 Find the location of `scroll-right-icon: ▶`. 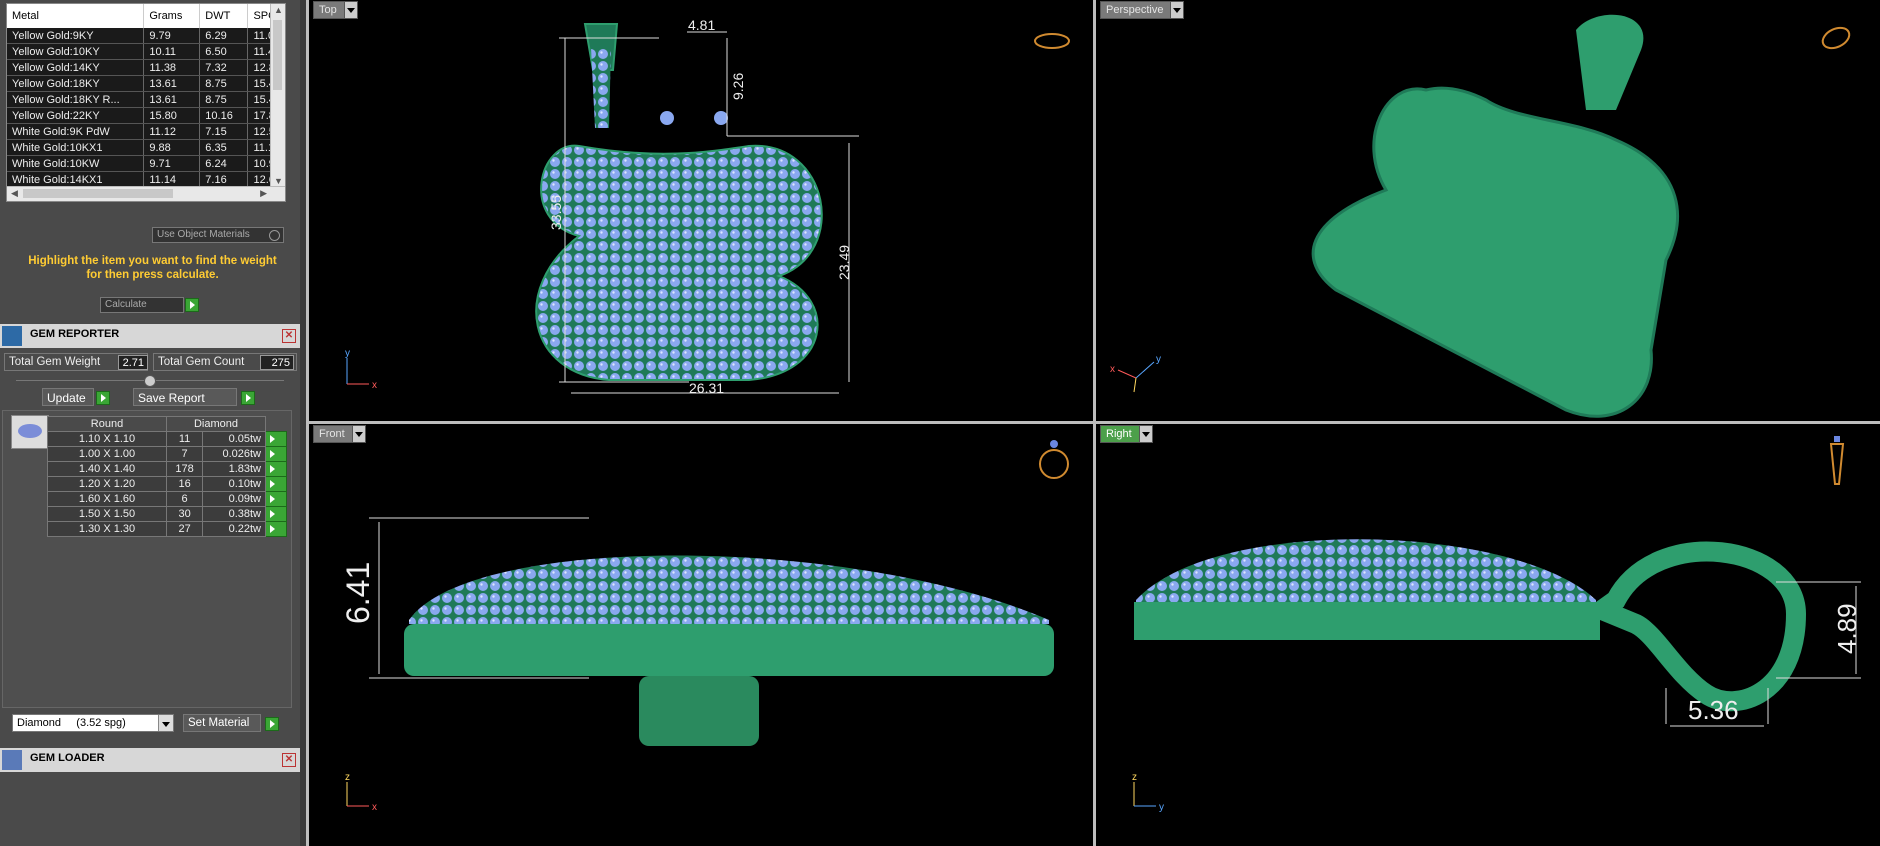

scroll-right-icon: ▶ is located at coordinates (263, 193).